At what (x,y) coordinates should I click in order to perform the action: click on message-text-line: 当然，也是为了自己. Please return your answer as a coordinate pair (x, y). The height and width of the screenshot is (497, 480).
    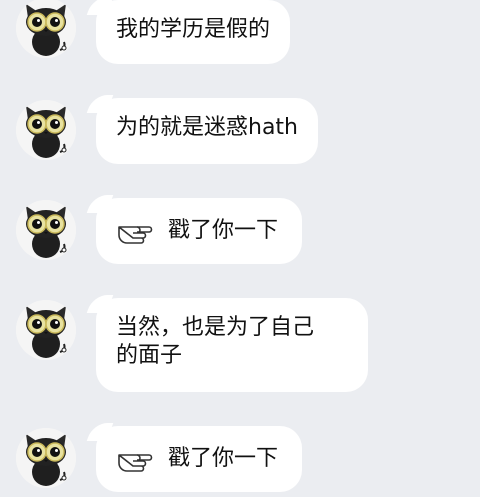
    Looking at the image, I should click on (215, 327).